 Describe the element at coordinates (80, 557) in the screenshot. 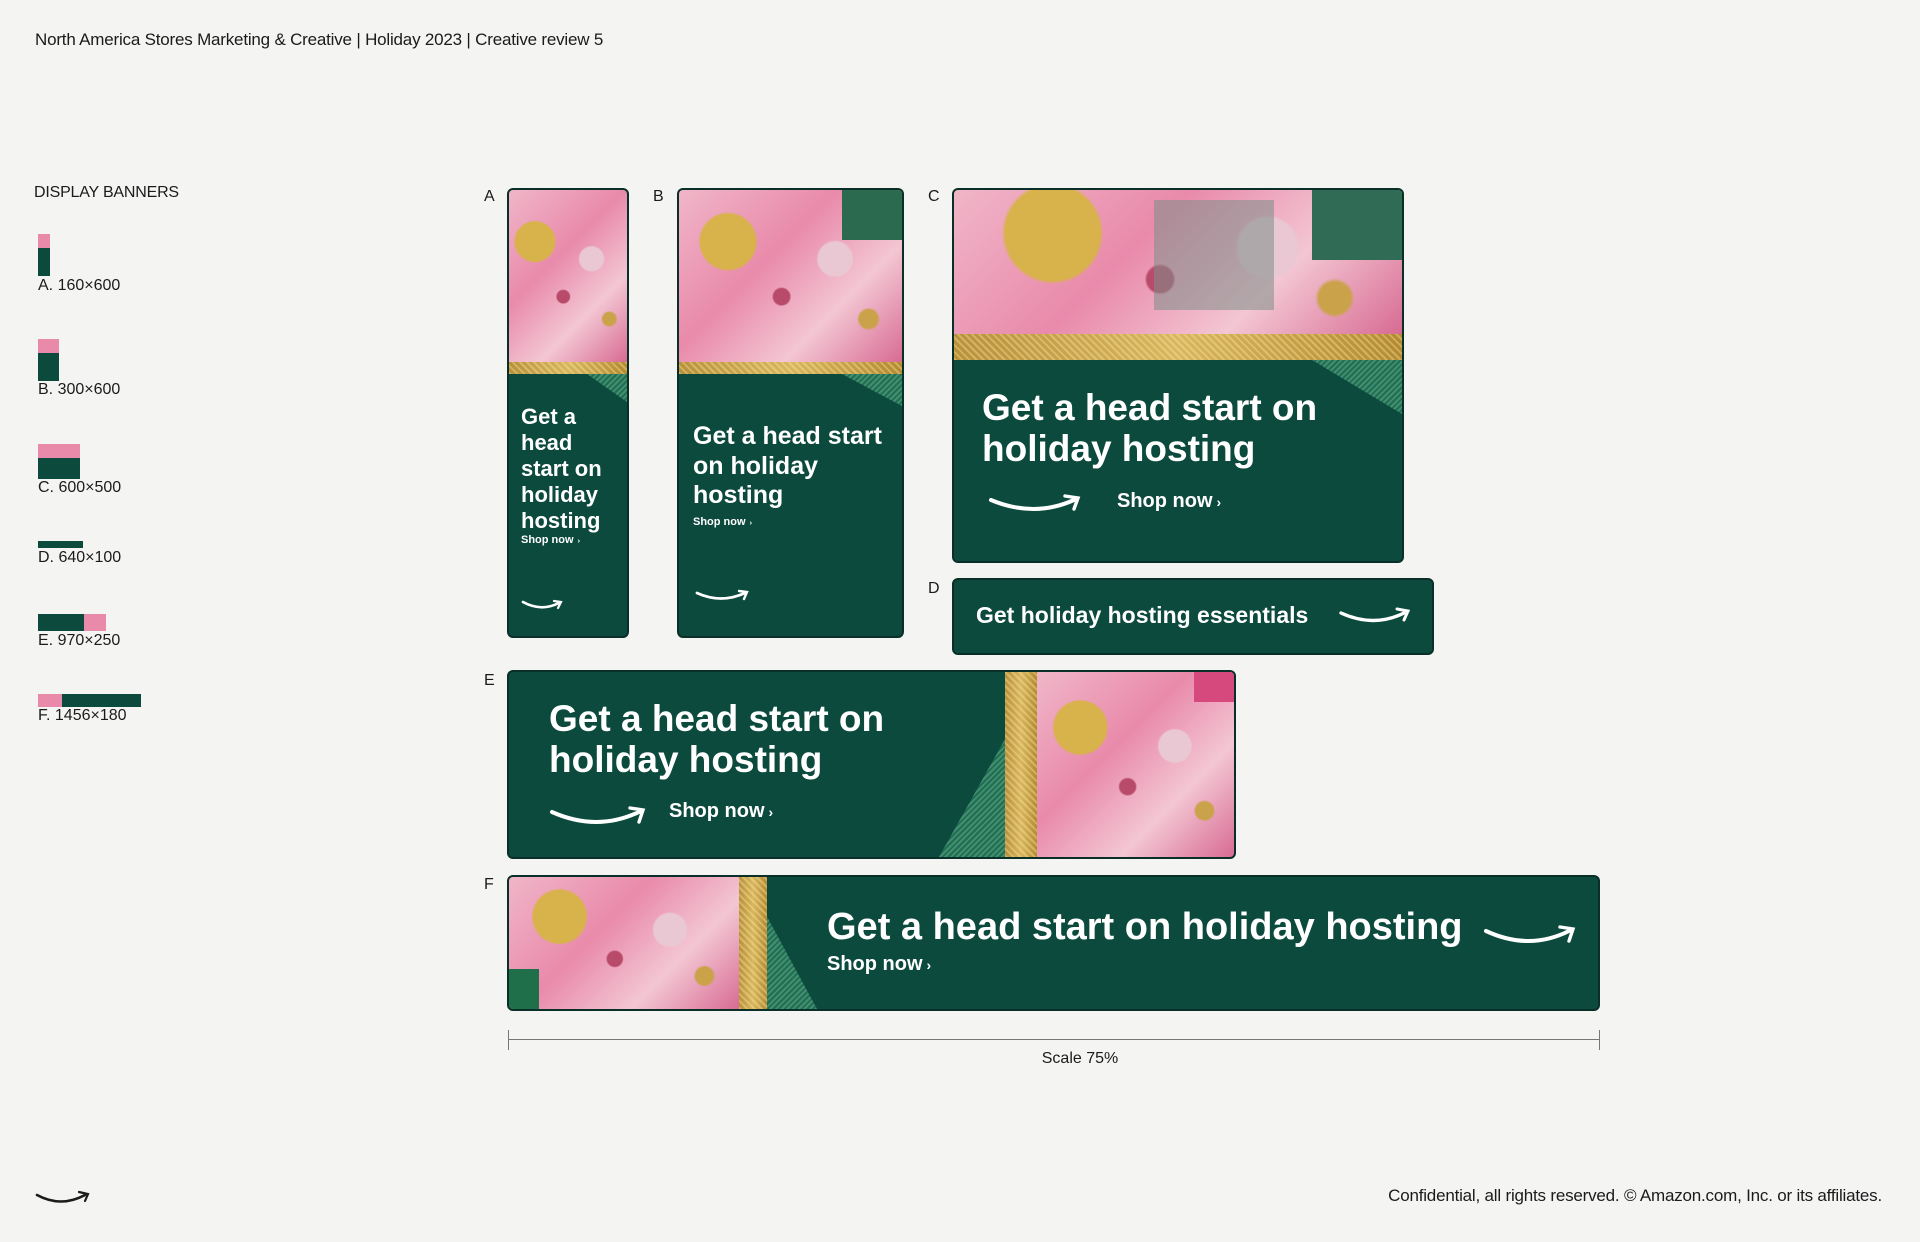

I see `size-label-d: D. 640×100` at that location.